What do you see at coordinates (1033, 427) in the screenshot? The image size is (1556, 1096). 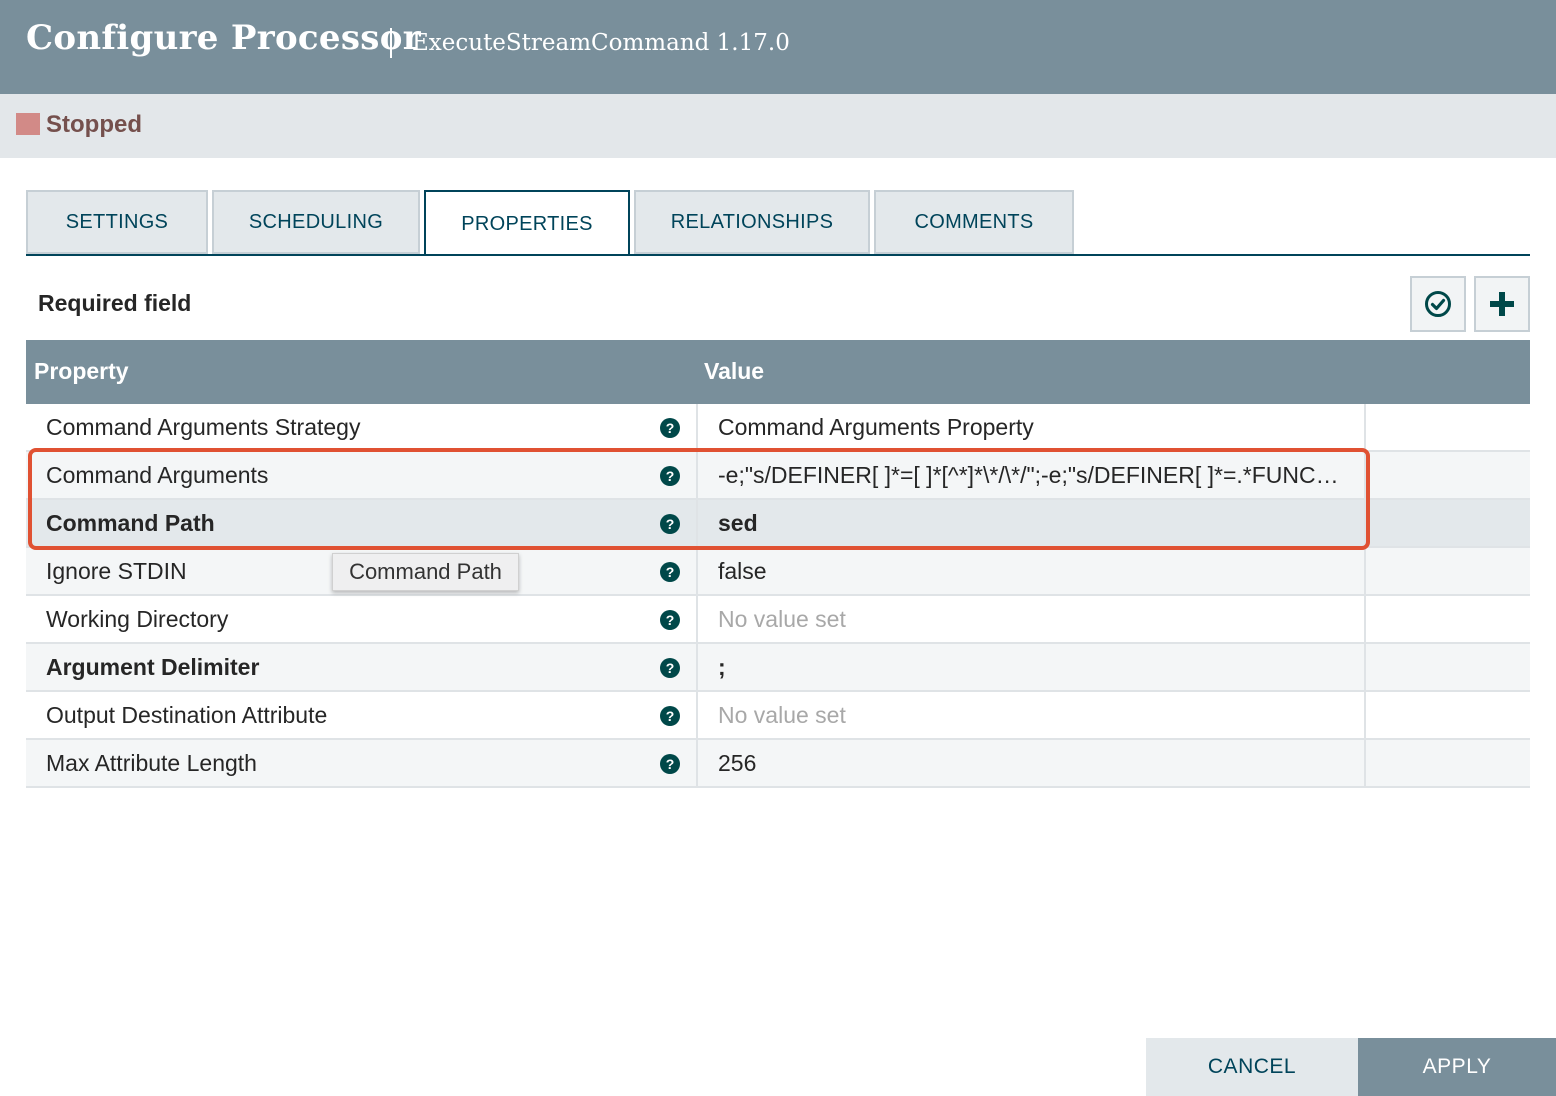 I see `property-value: Command Arguments Property` at bounding box center [1033, 427].